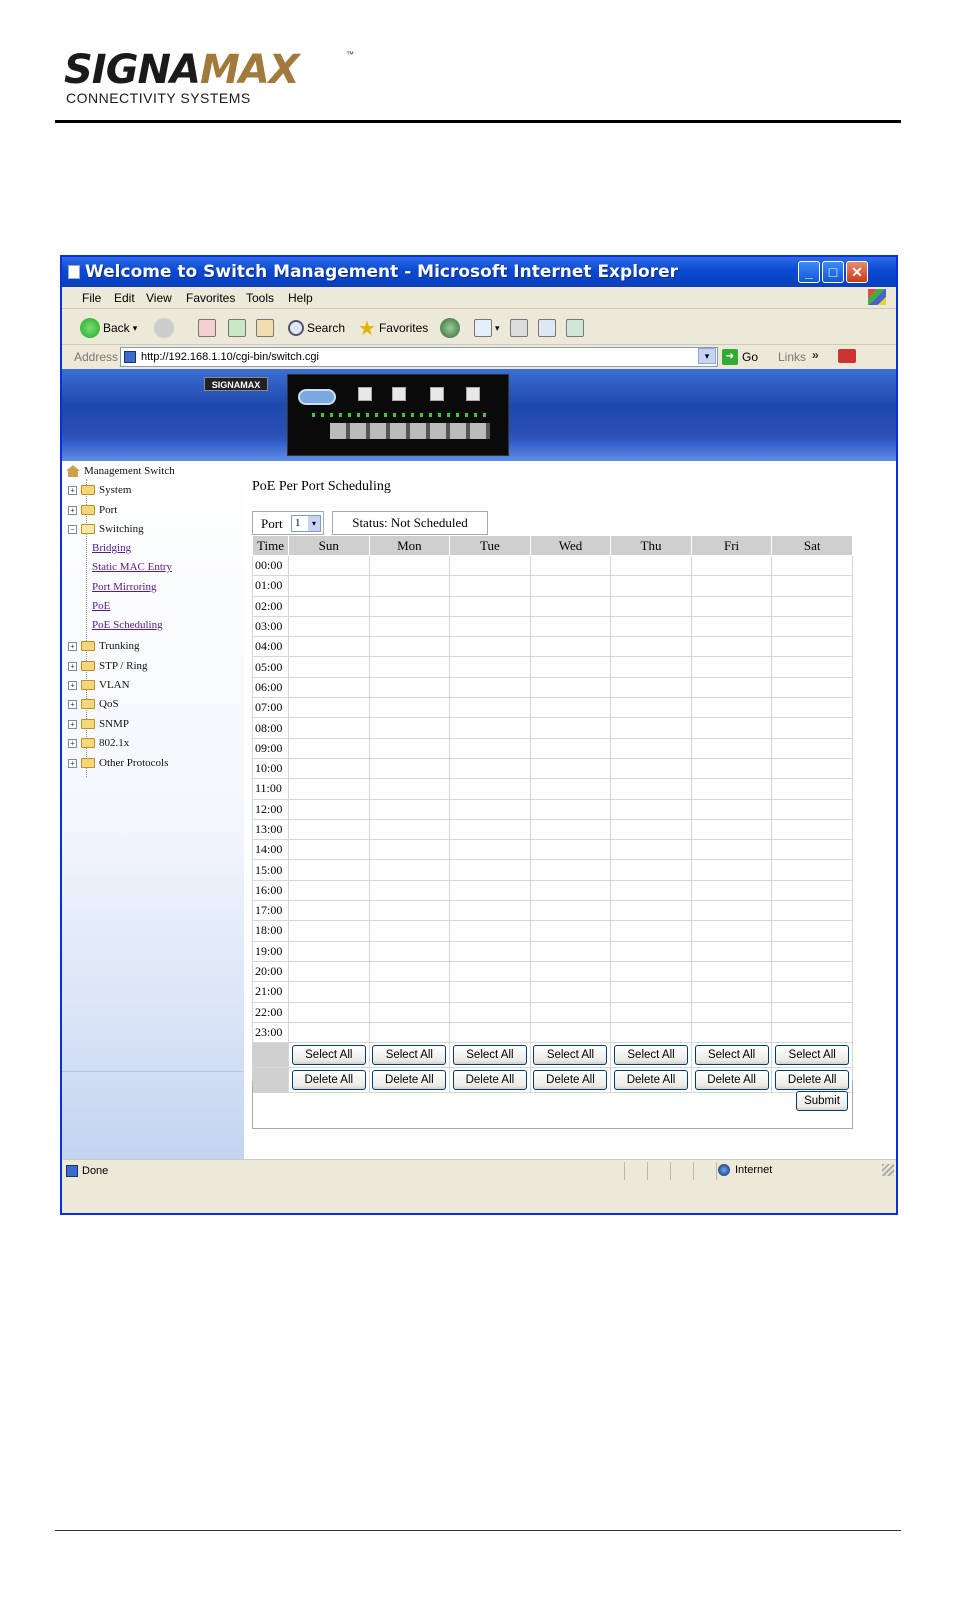 This screenshot has width=954, height=1605. I want to click on tree-link-static-mac-entry: Static MAC Entry, so click(132, 567).